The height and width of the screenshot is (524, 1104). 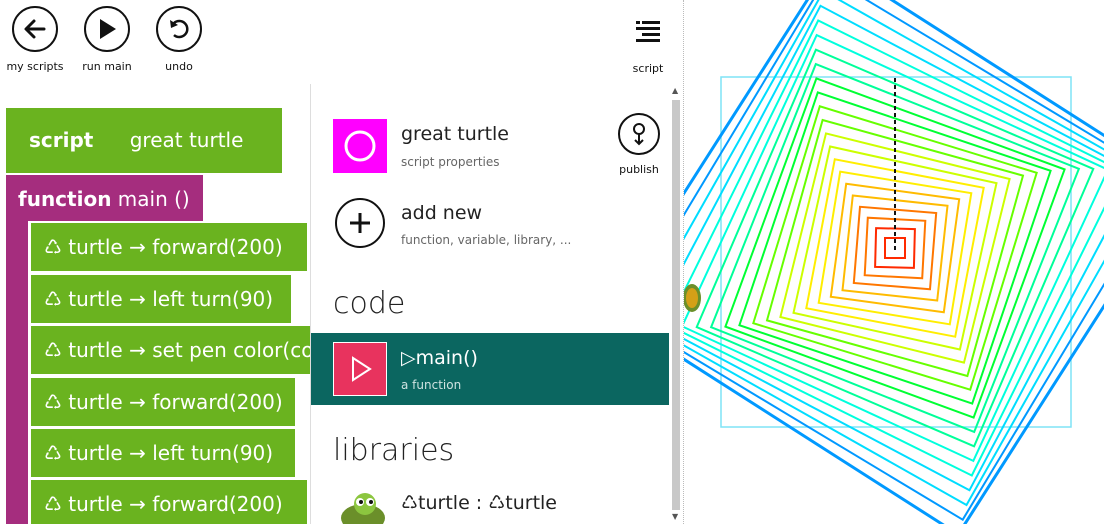 I want to click on turtle-sprite-icon, so click(x=692, y=298).